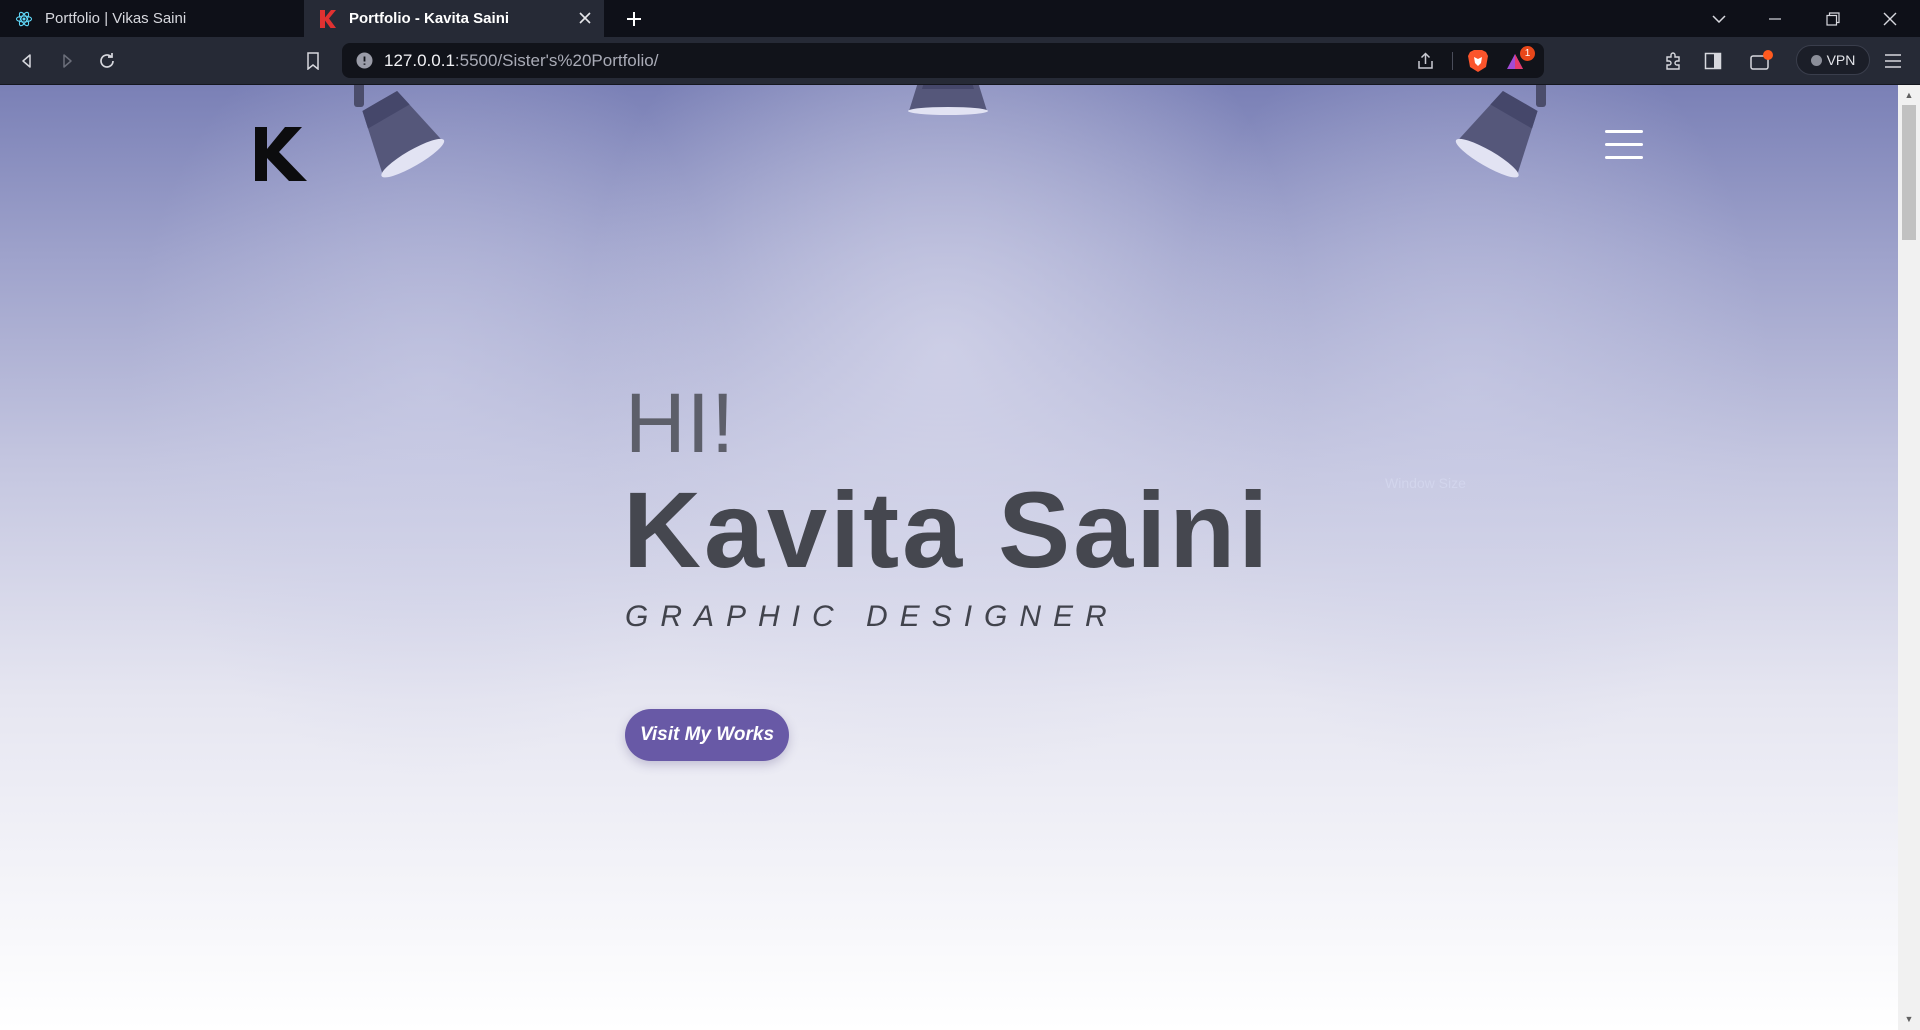 Image resolution: width=1920 pixels, height=1030 pixels. What do you see at coordinates (1719, 18) in the screenshot?
I see `tab-search-chevron-icon` at bounding box center [1719, 18].